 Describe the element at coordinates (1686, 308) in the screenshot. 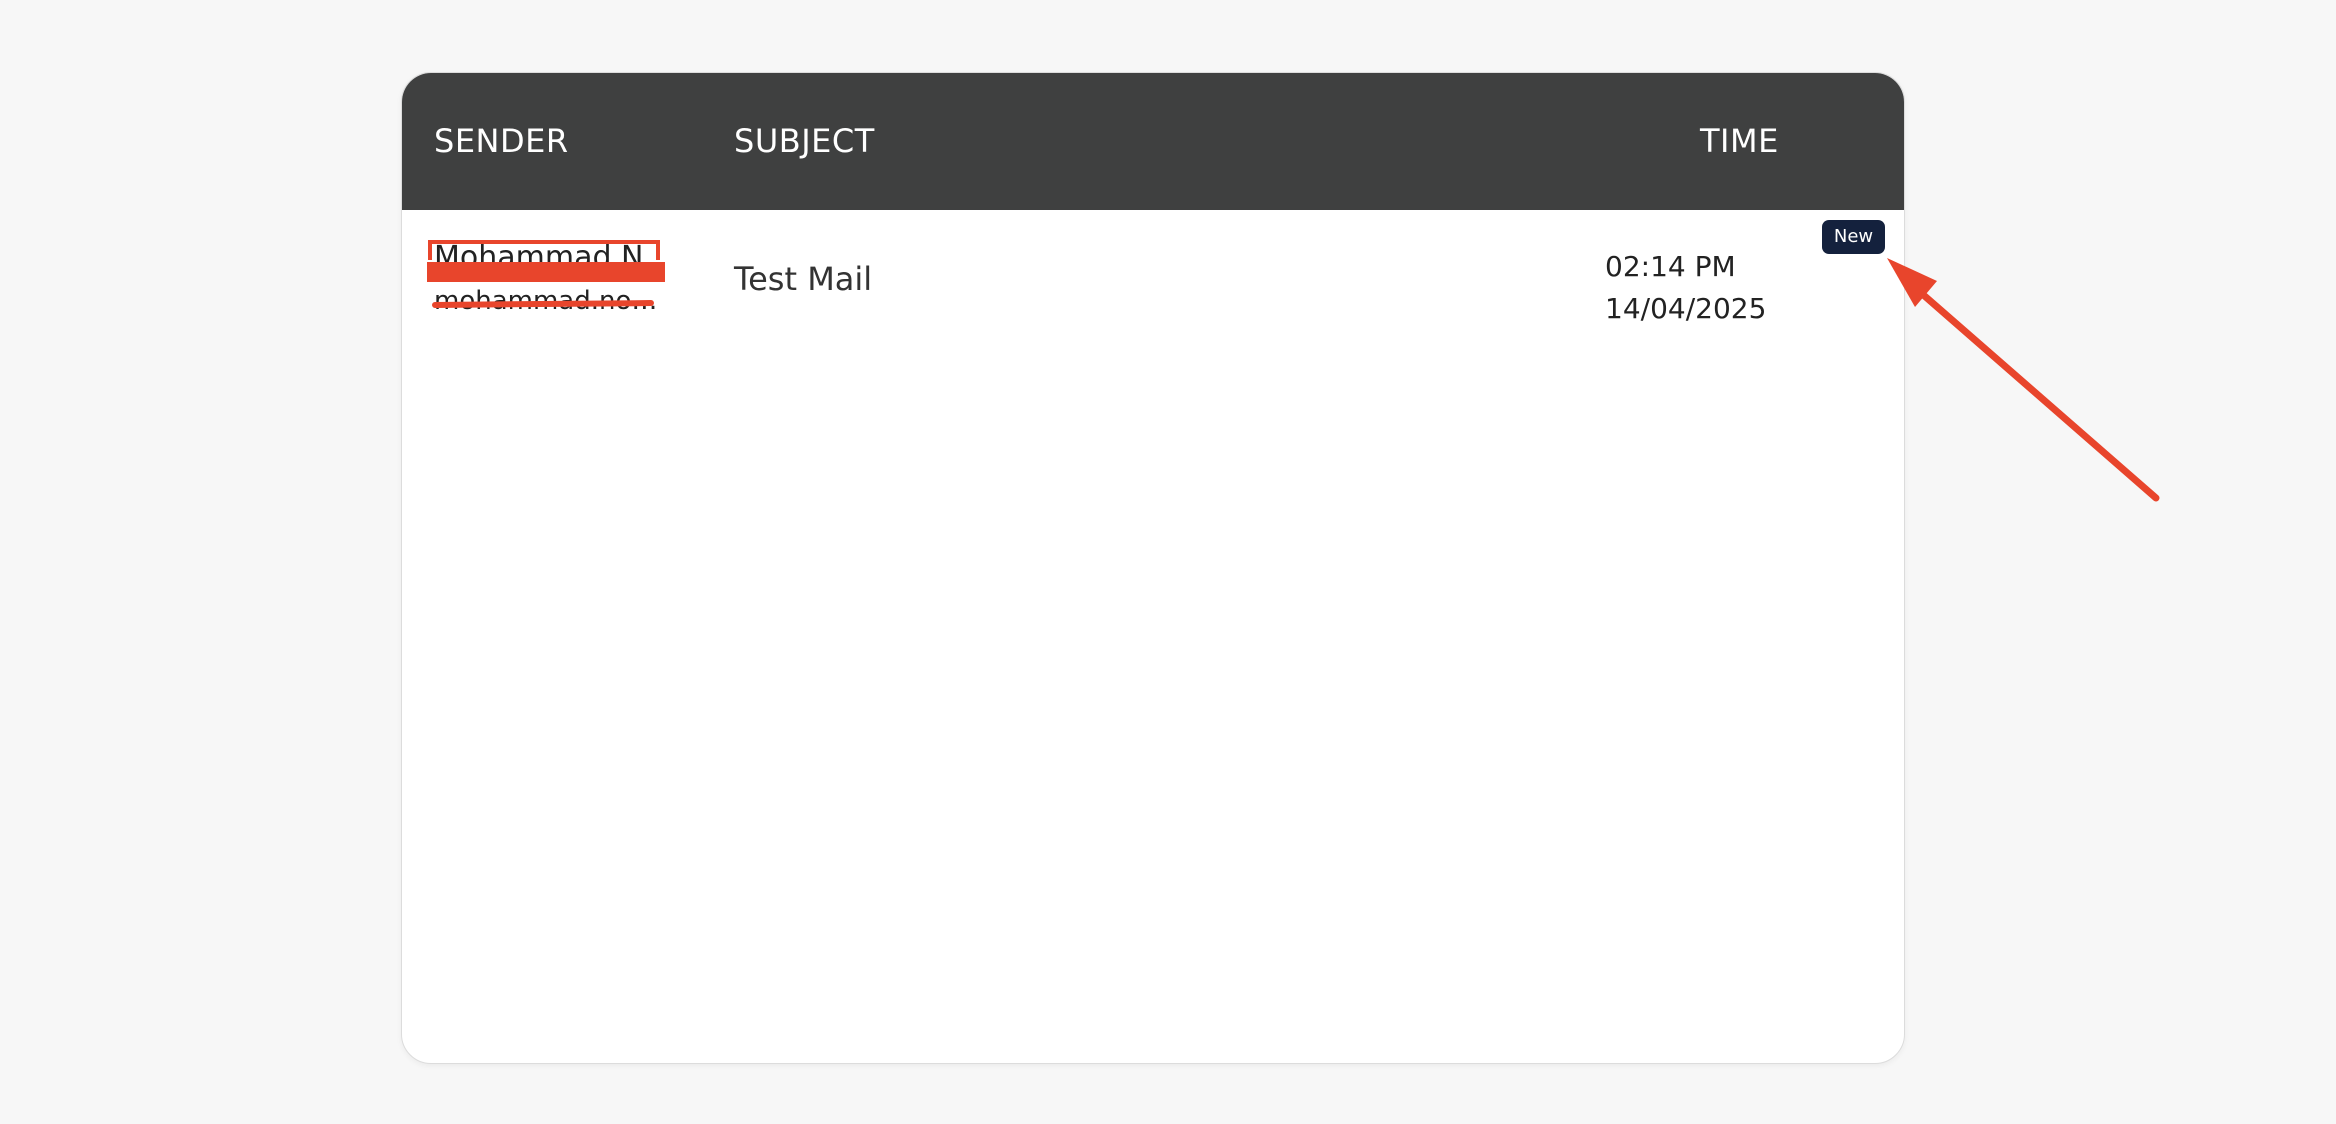

I see `mail-date: 14/04/2025` at that location.